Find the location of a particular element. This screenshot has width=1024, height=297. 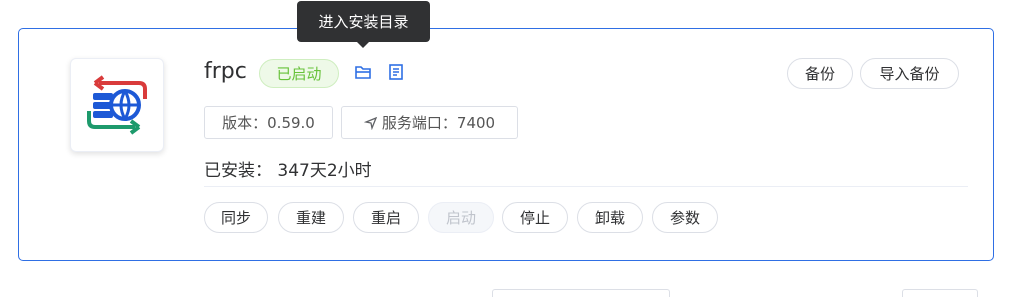

status-badge: 已启动 is located at coordinates (299, 73).